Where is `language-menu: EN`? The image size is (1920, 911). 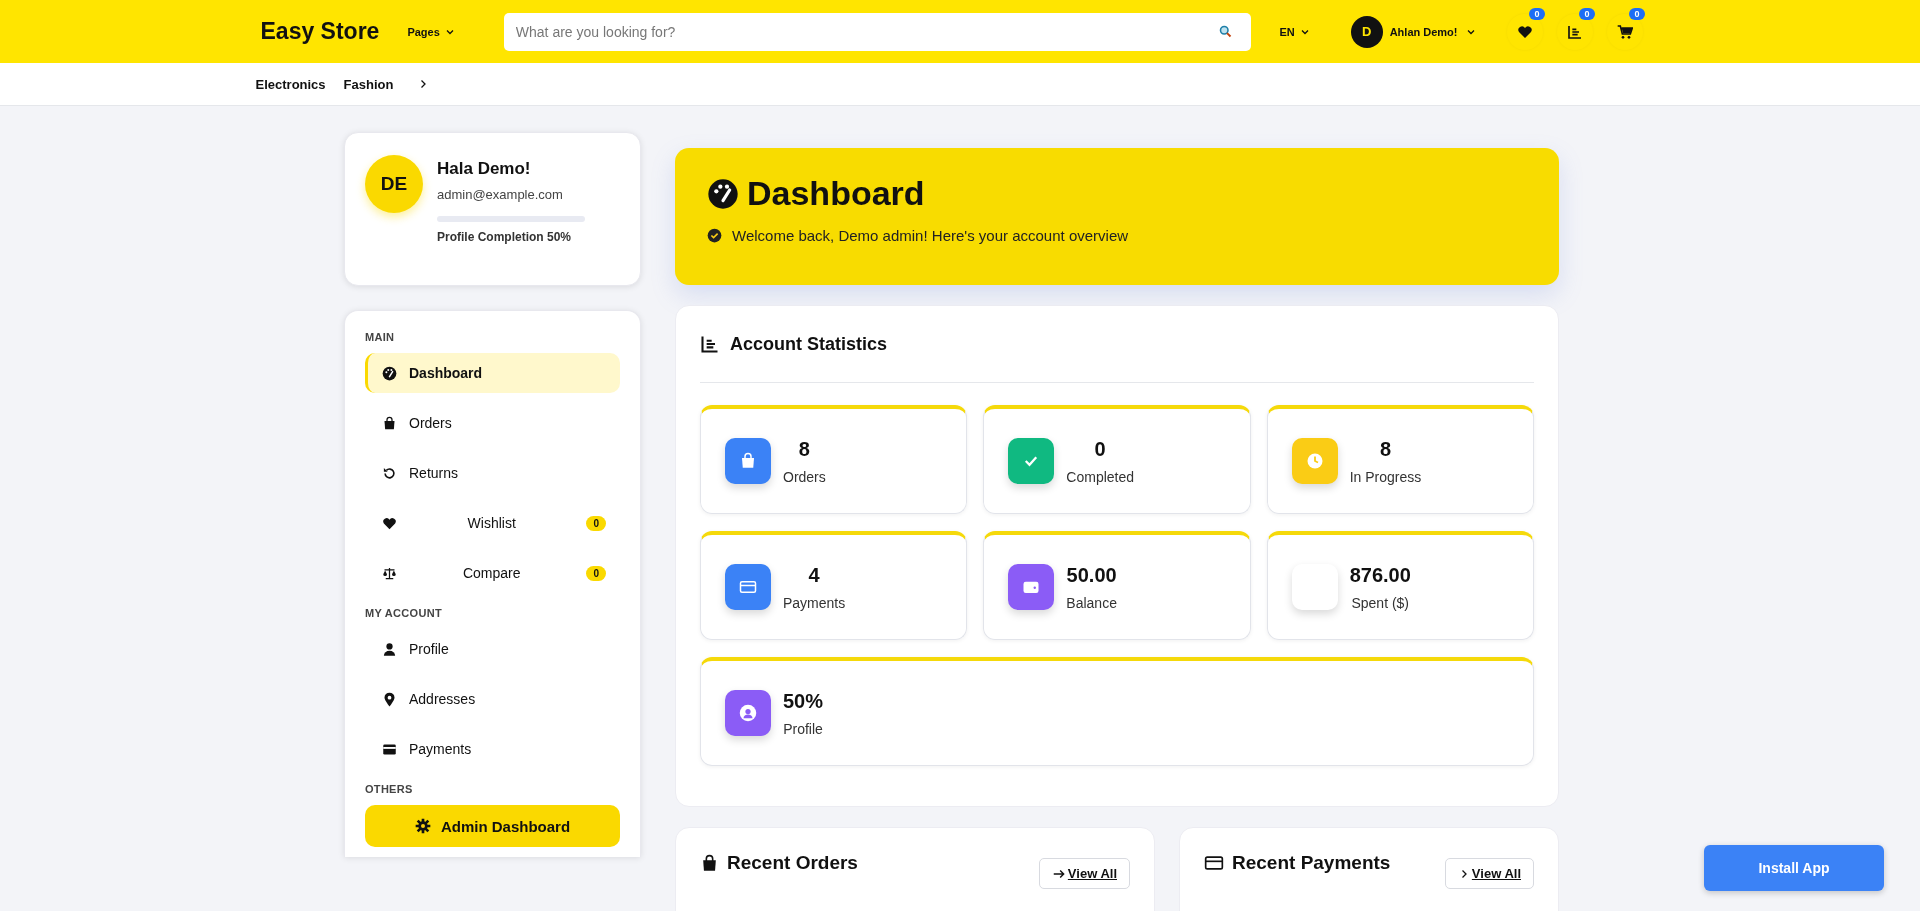 language-menu: EN is located at coordinates (1295, 31).